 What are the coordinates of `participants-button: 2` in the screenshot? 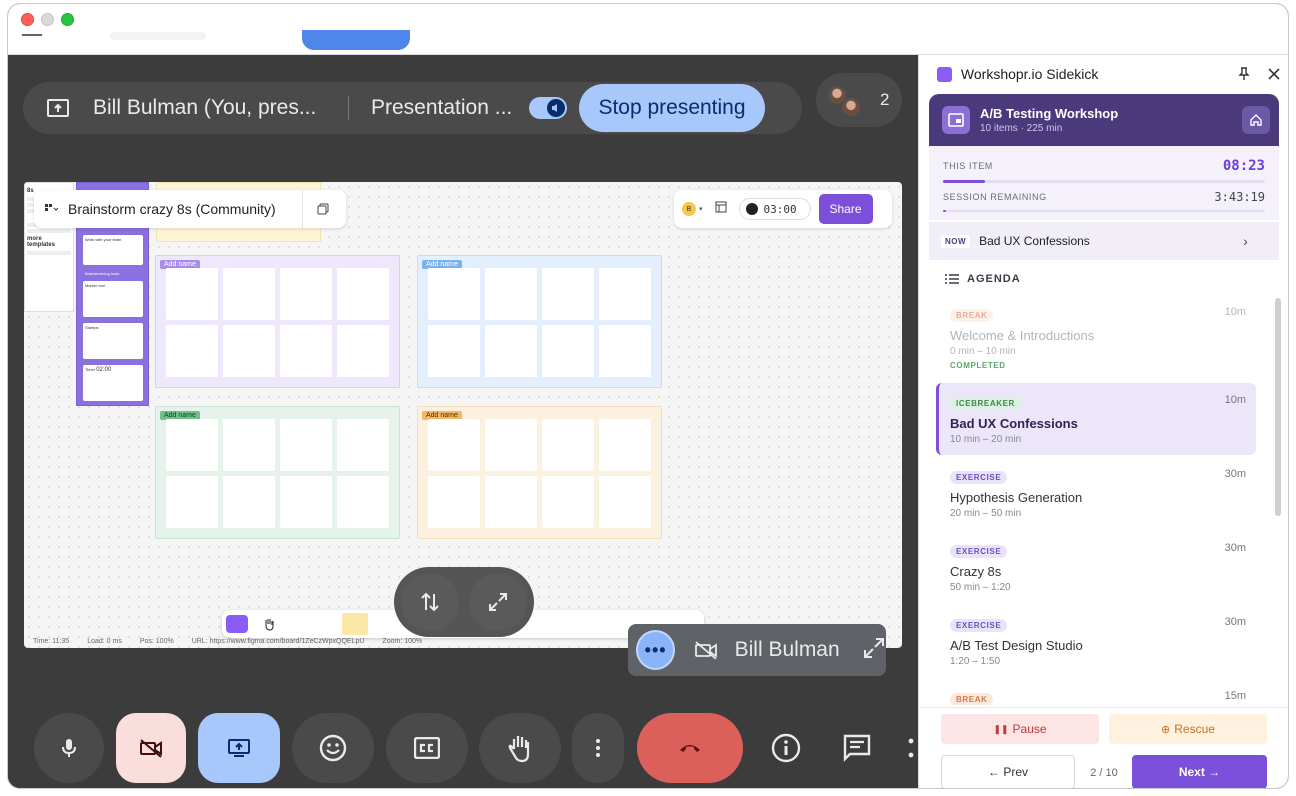 It's located at (859, 100).